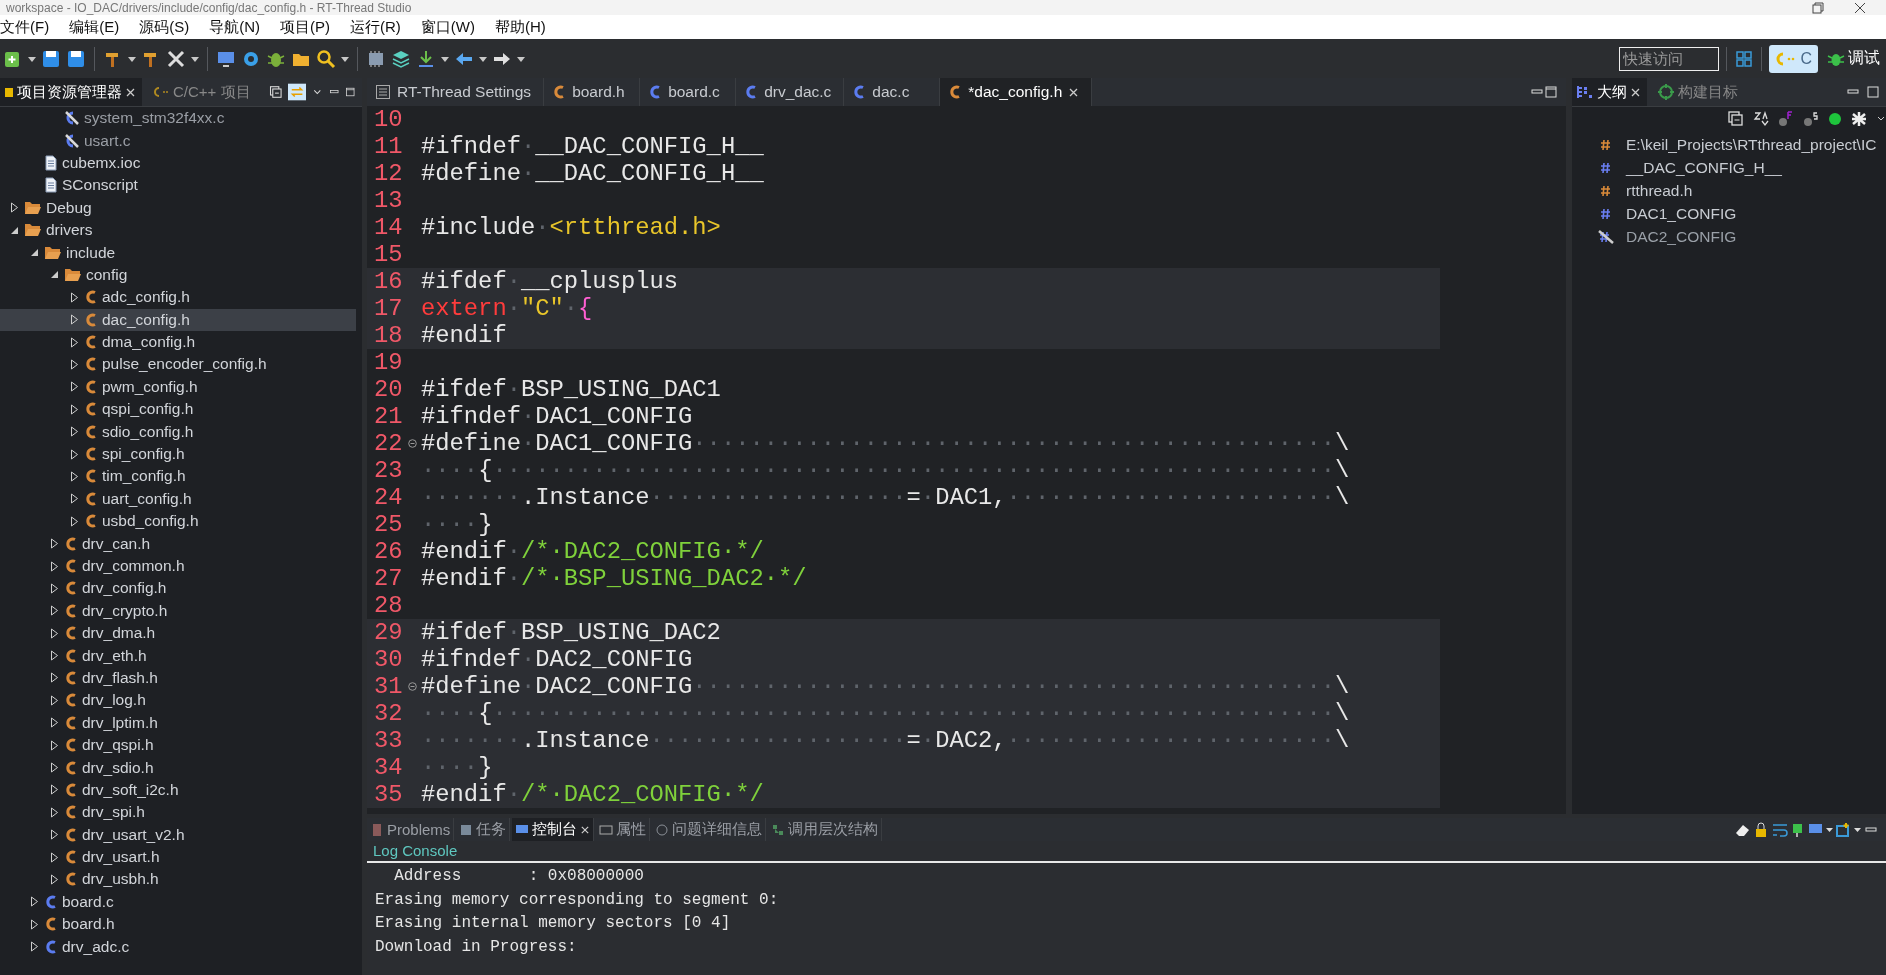 This screenshot has height=975, width=1886. I want to click on tree-item: adc_config.h, so click(178, 297).